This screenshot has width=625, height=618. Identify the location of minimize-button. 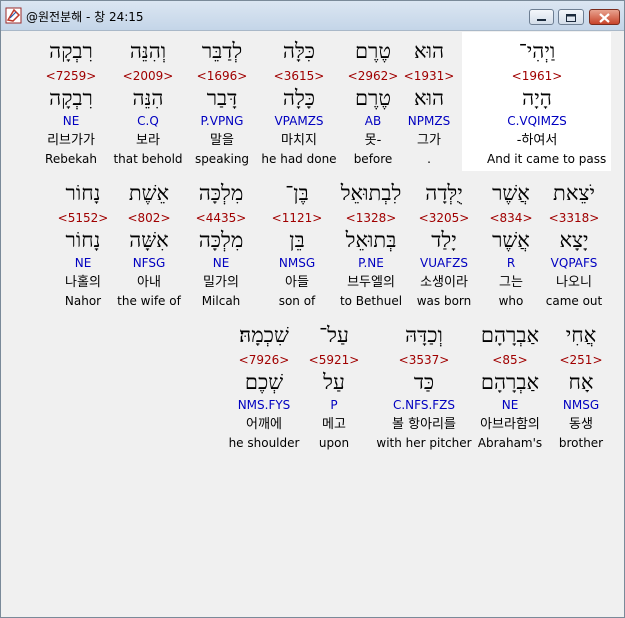
(541, 17).